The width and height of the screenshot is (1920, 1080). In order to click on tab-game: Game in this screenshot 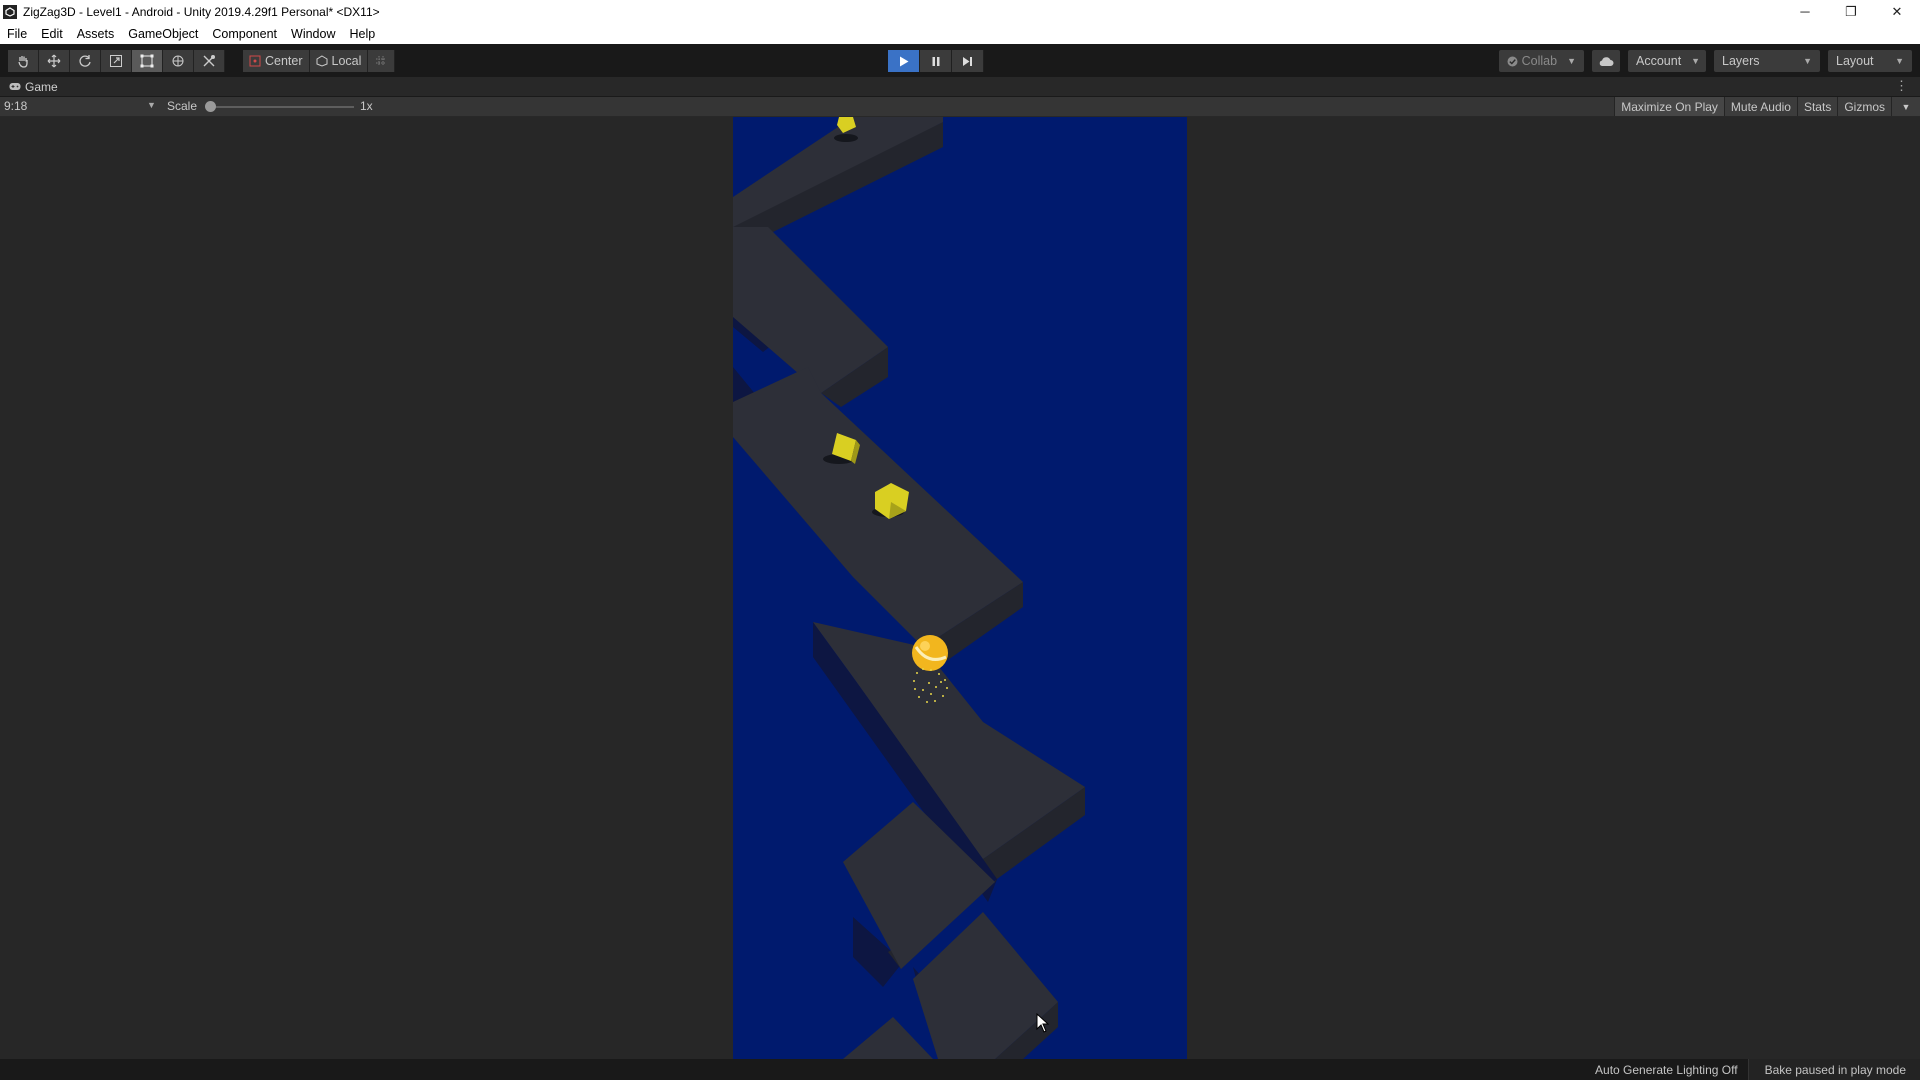, I will do `click(29, 87)`.